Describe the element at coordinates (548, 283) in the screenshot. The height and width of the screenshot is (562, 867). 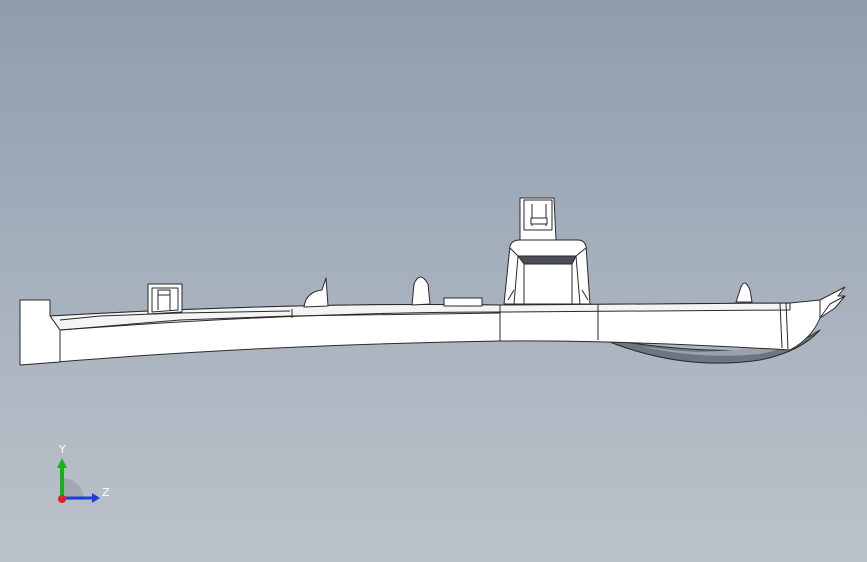
I see `central-housing-cavity` at that location.